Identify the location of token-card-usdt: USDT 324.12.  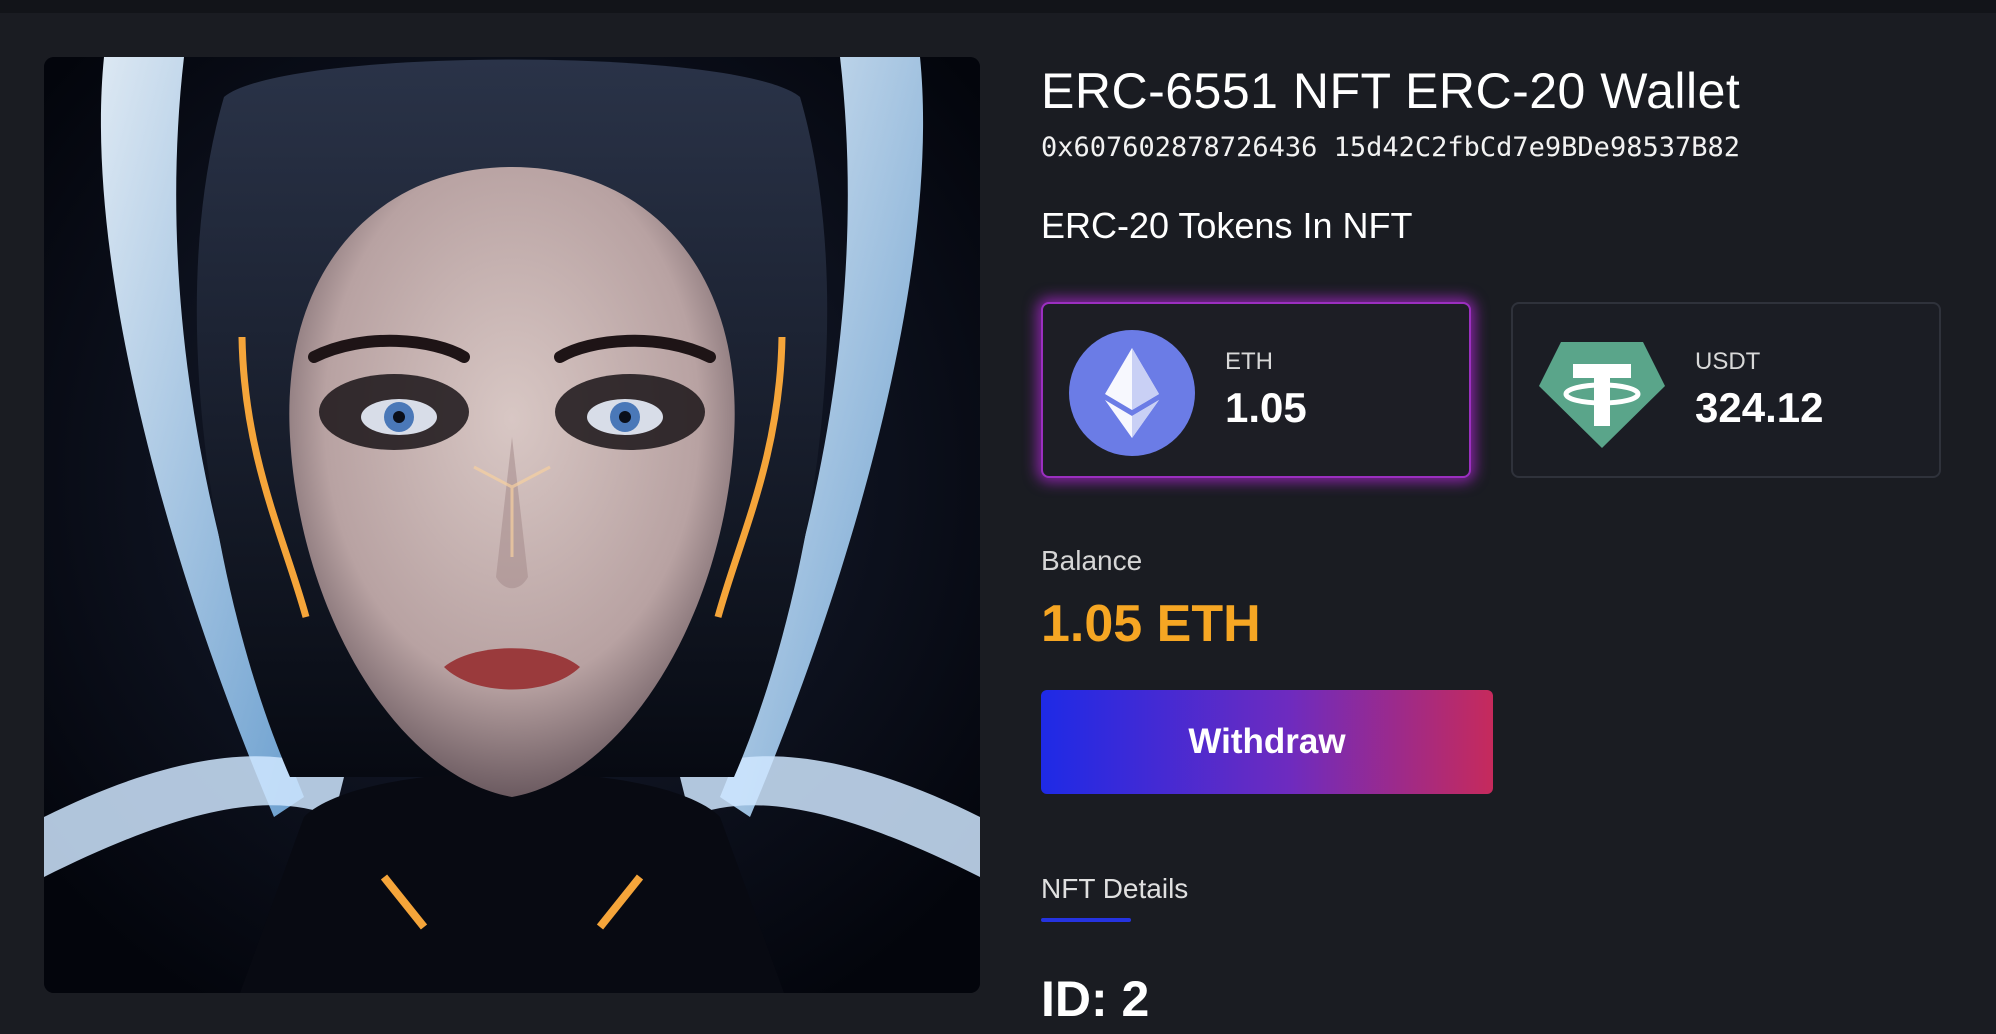
(1726, 390).